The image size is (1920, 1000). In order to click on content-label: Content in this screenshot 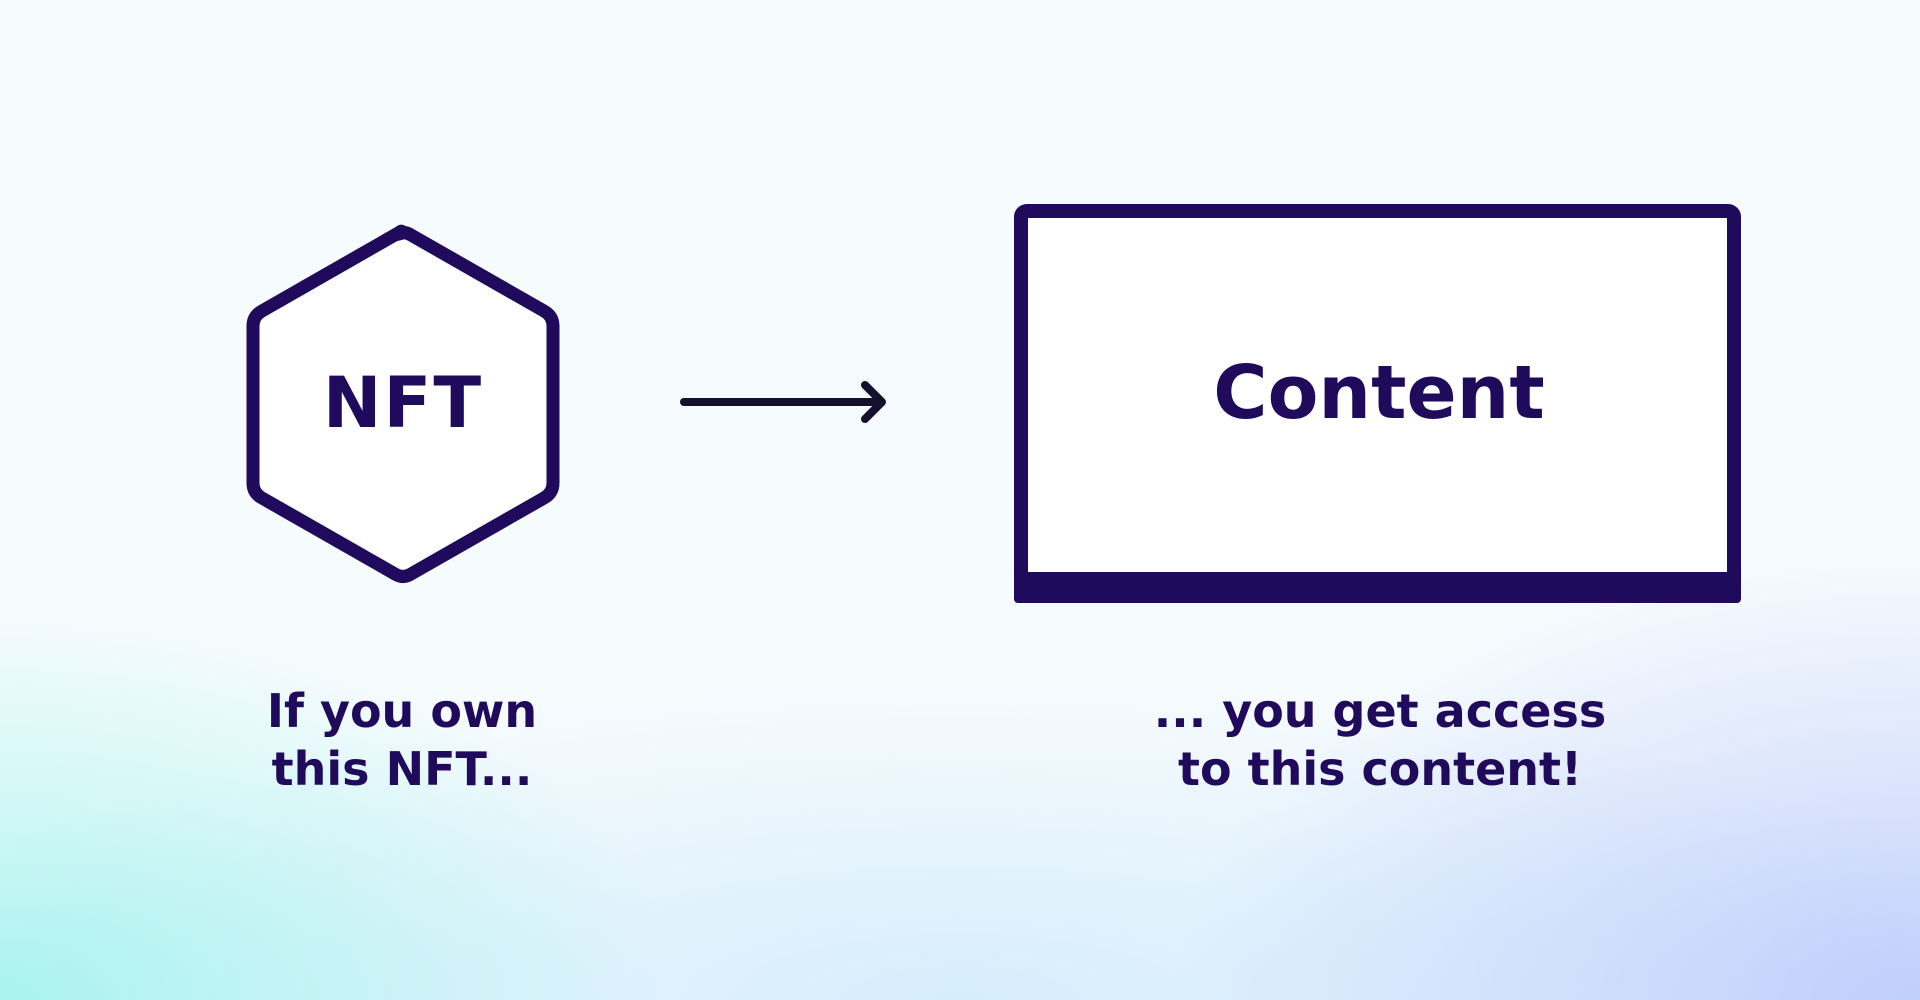, I will do `click(1378, 393)`.